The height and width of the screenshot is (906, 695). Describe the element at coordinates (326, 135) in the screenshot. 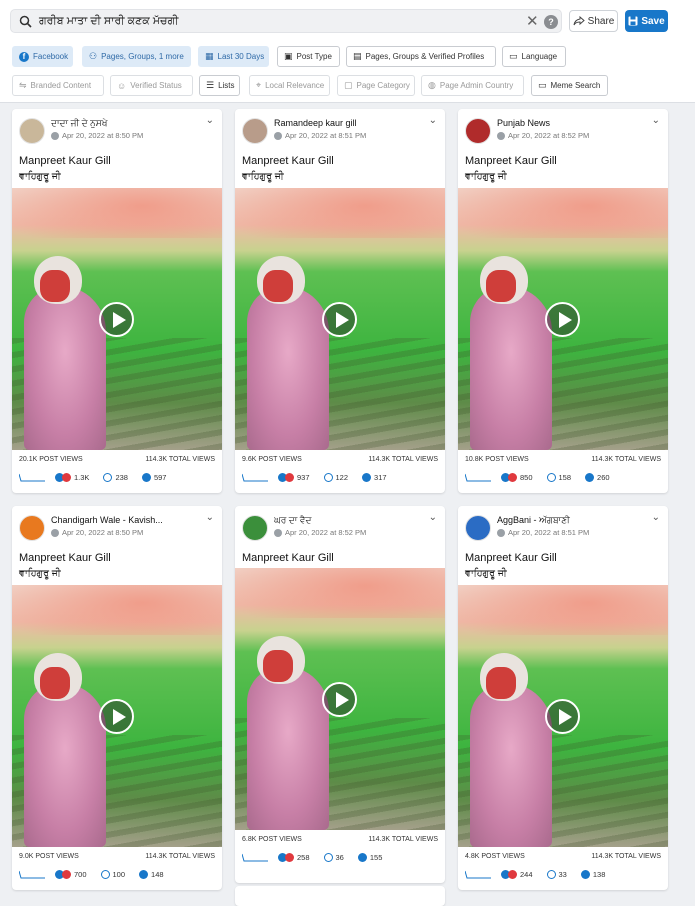

I see `post-date: Apr 20, 2022 at 8:51 PM` at that location.